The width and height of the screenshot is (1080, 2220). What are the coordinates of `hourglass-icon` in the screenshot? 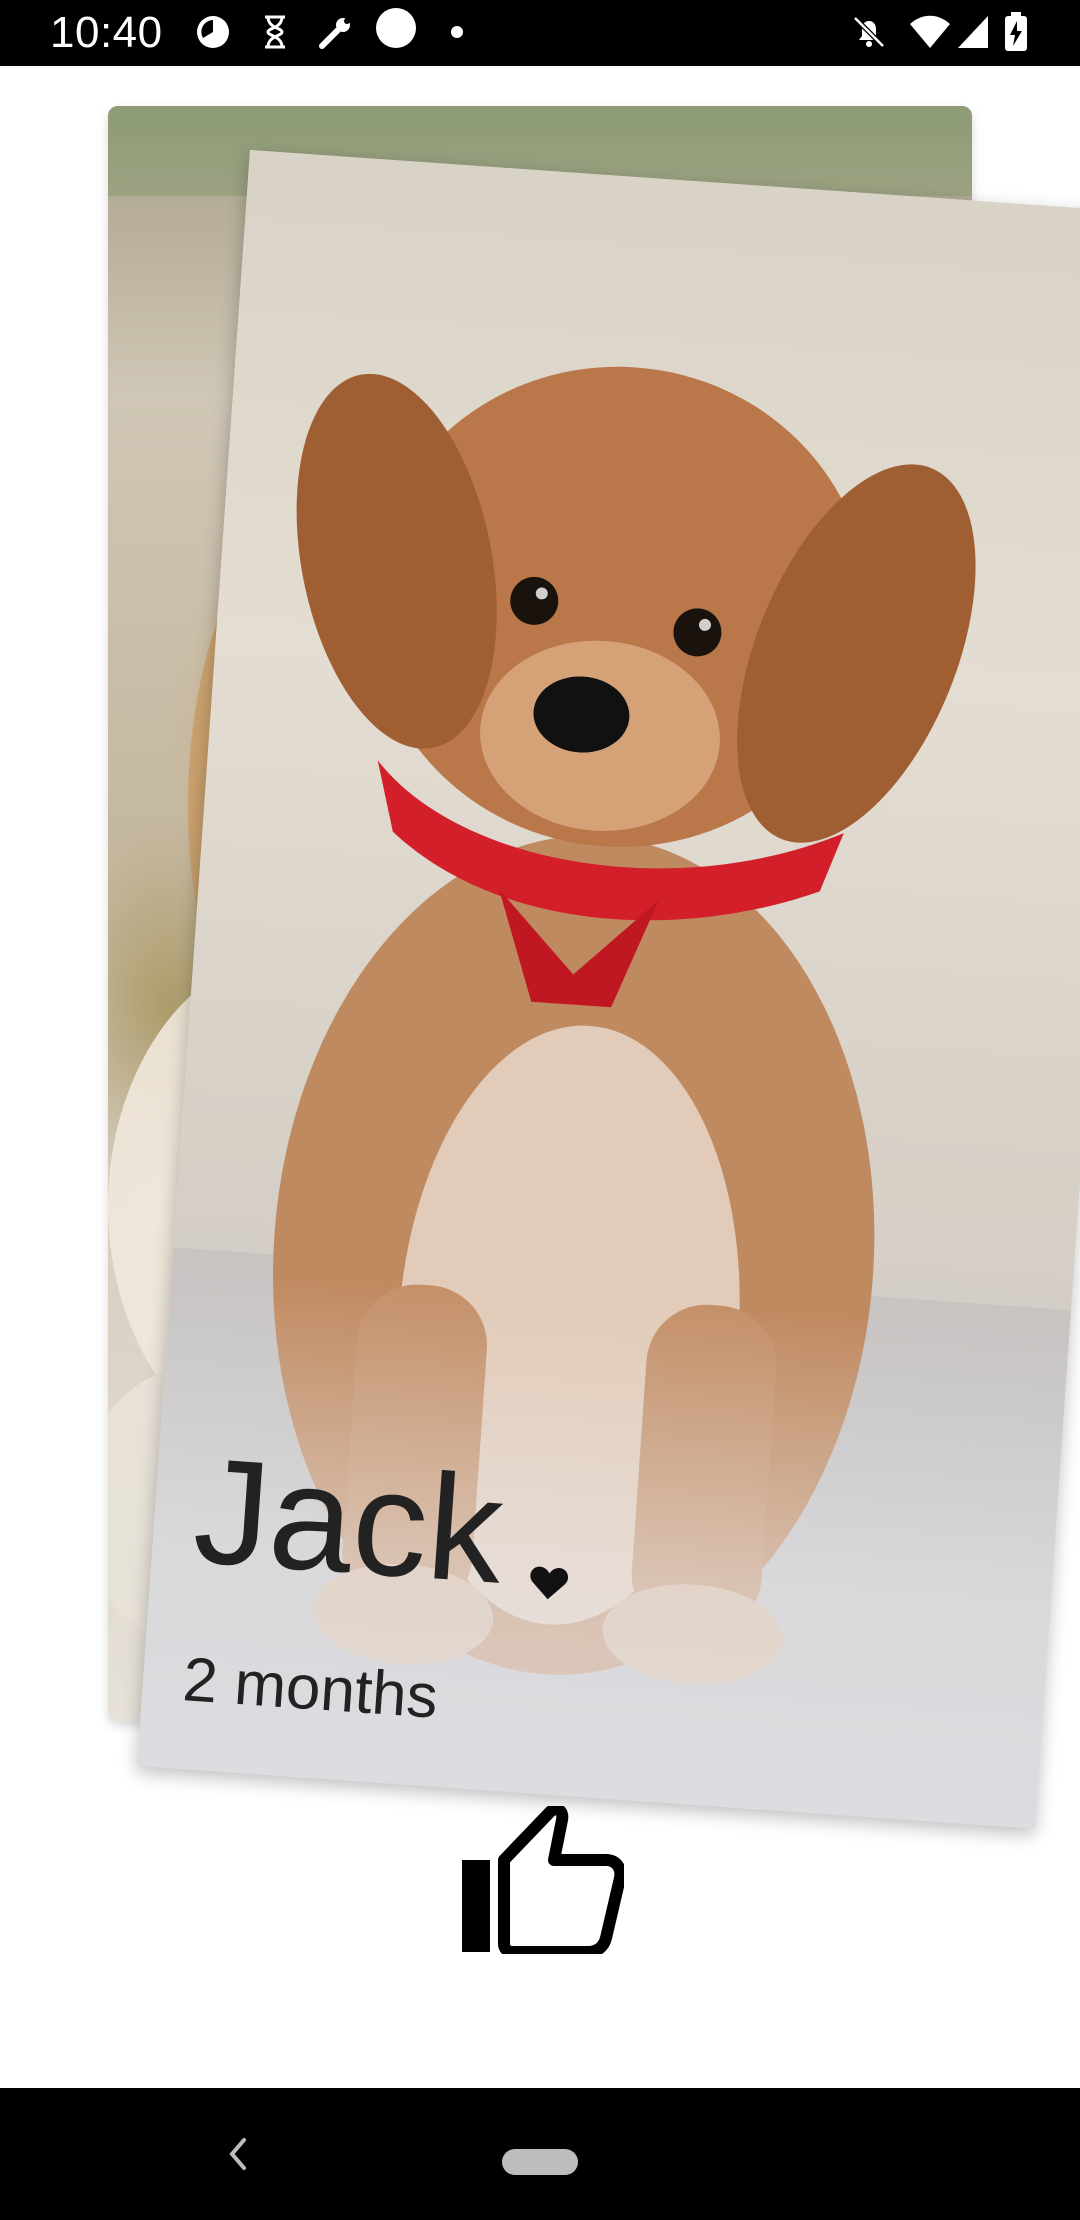 It's located at (275, 32).